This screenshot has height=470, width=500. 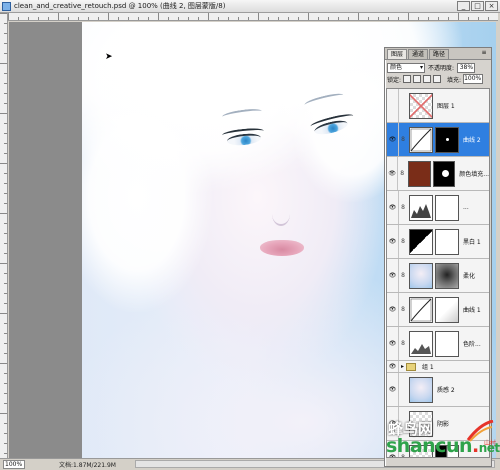 What do you see at coordinates (438, 390) in the screenshot?
I see `layer-row: 👁 质感 2` at bounding box center [438, 390].